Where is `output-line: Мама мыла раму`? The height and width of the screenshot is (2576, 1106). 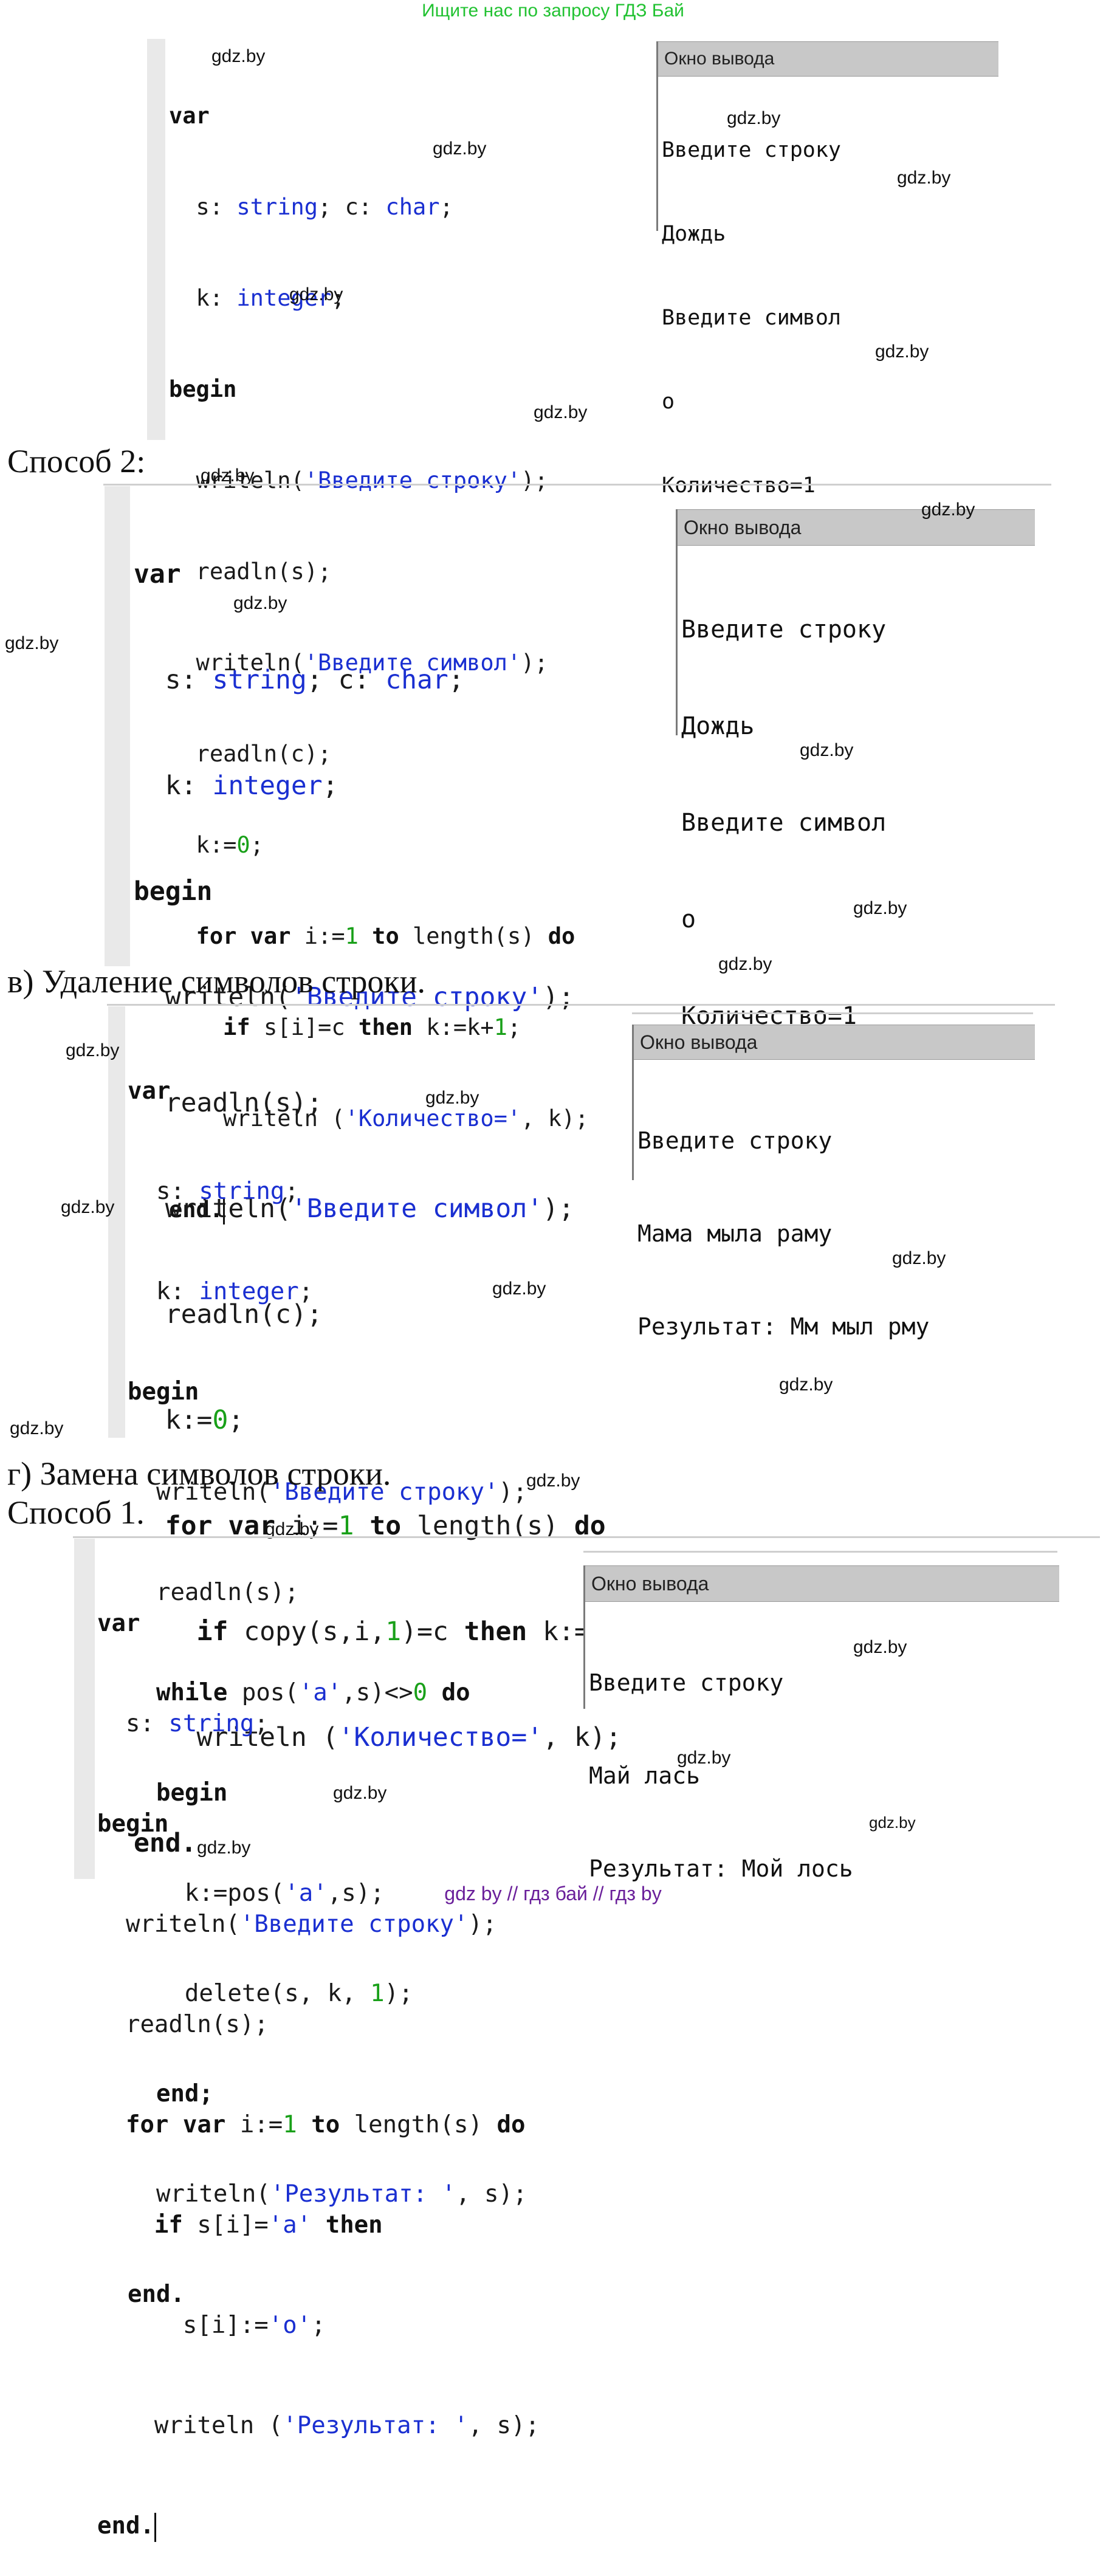
output-line: Мама мыла раму is located at coordinates (735, 1233).